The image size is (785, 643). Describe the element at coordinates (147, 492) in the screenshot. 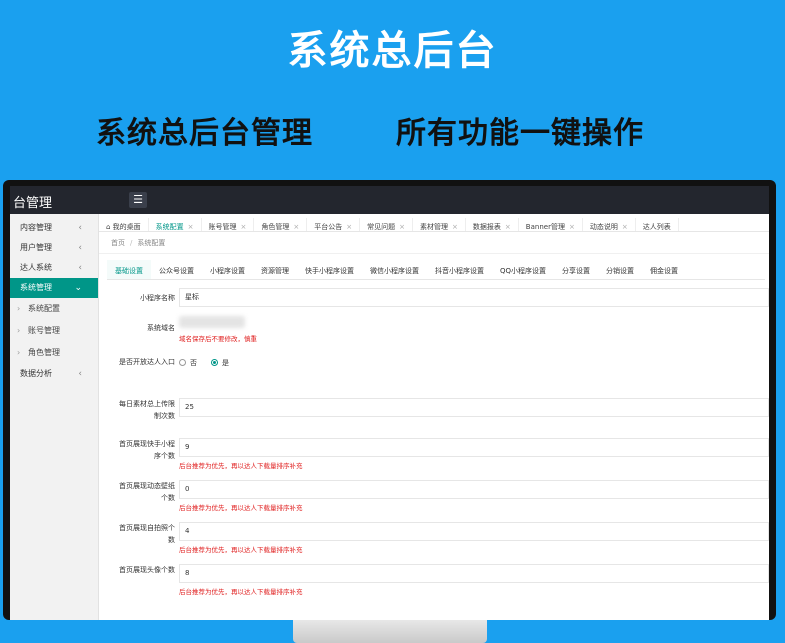

I see `form-label: 首页展现动态壁纸个数` at that location.